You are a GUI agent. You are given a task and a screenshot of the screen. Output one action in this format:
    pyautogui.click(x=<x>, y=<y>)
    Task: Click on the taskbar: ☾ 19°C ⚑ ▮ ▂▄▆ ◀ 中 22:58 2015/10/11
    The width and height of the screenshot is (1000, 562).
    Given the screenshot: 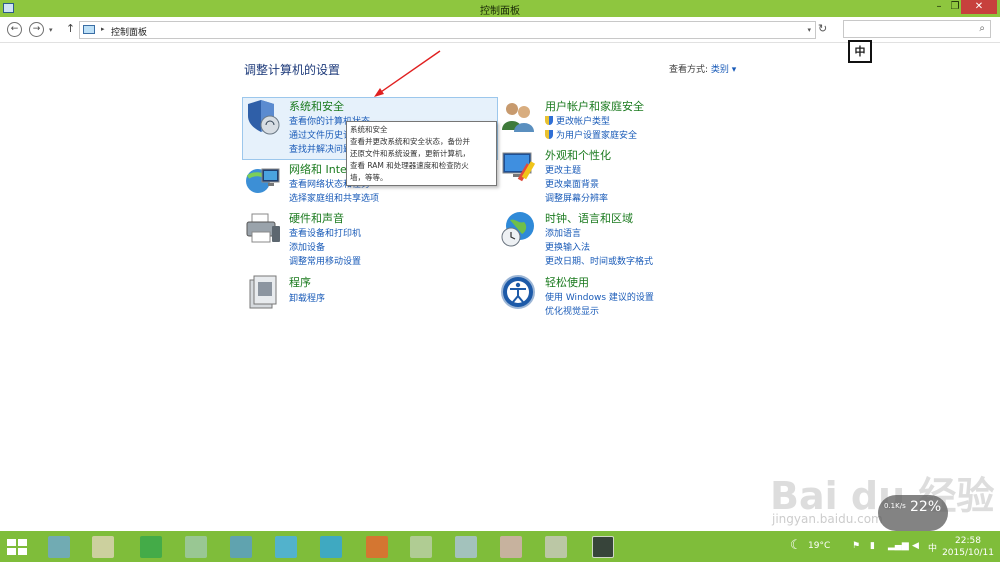 What is the action you would take?
    pyautogui.click(x=500, y=546)
    